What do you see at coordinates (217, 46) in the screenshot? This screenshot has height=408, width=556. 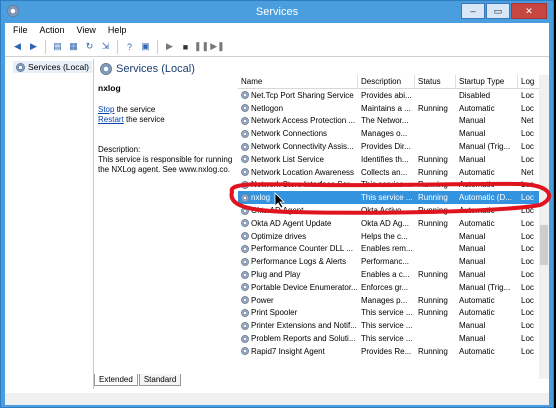 I see `restart-service-icon: ▶❚` at bounding box center [217, 46].